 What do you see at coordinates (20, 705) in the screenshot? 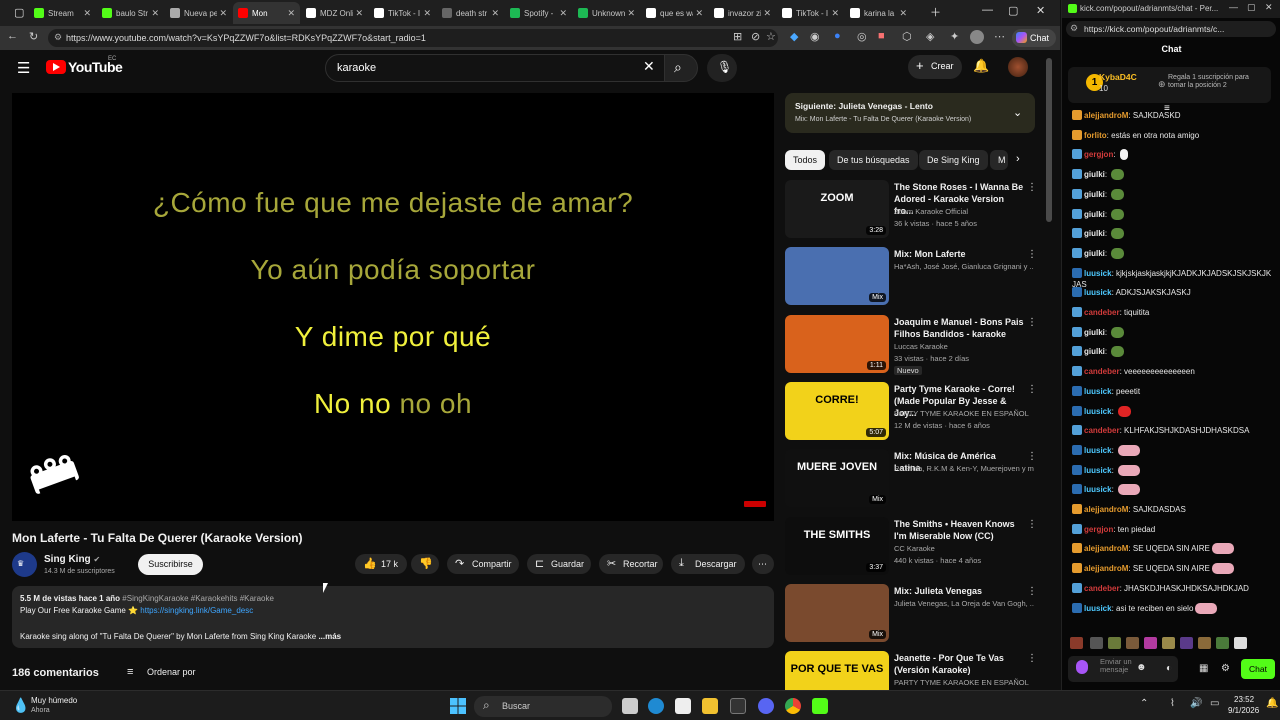
I see `weather-drop-icon: 💧` at bounding box center [20, 705].